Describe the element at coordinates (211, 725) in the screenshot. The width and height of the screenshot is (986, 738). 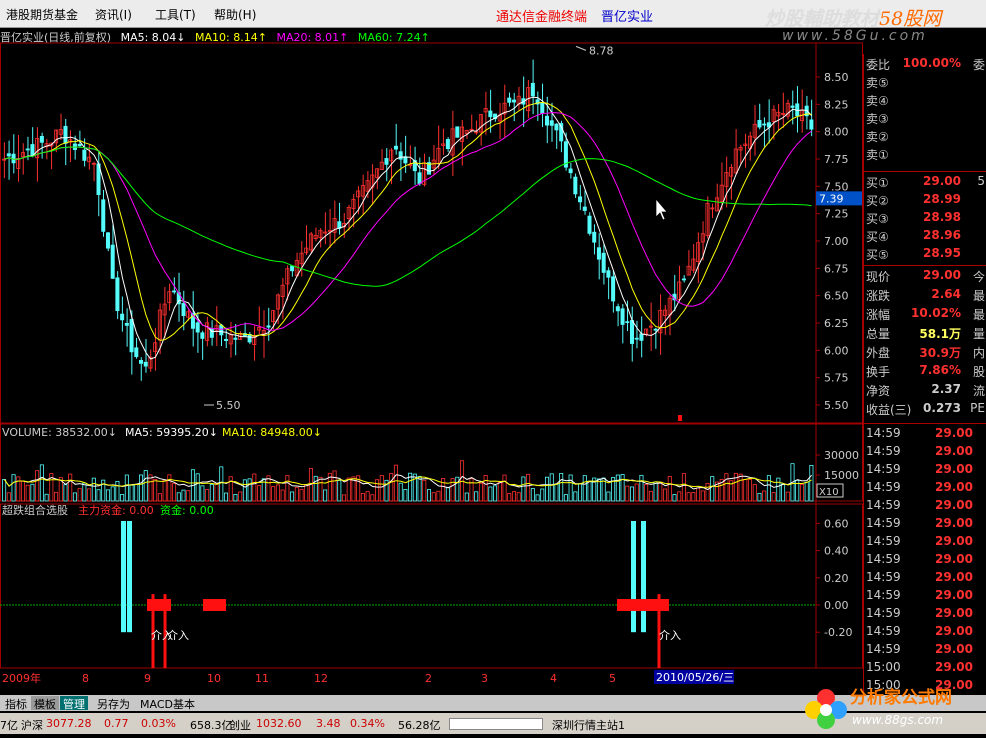
I see `status-index-volume: 658.3亿` at that location.